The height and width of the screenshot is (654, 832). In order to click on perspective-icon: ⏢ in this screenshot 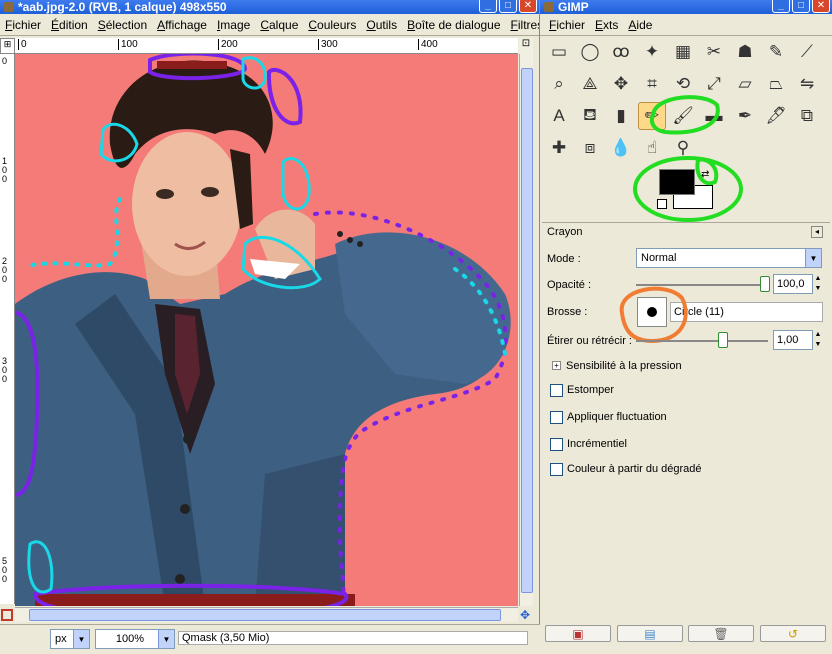, I will do `click(776, 84)`.